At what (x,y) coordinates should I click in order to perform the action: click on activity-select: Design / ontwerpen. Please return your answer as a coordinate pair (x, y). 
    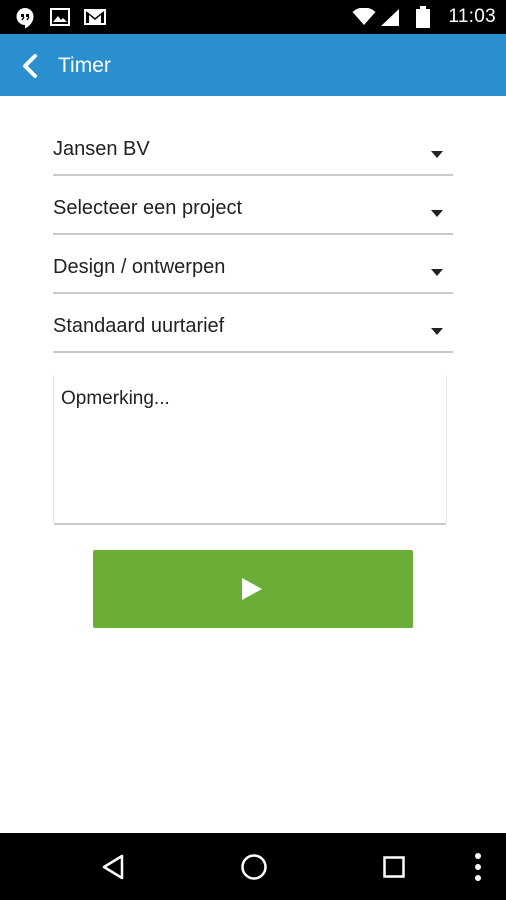
    Looking at the image, I should click on (253, 275).